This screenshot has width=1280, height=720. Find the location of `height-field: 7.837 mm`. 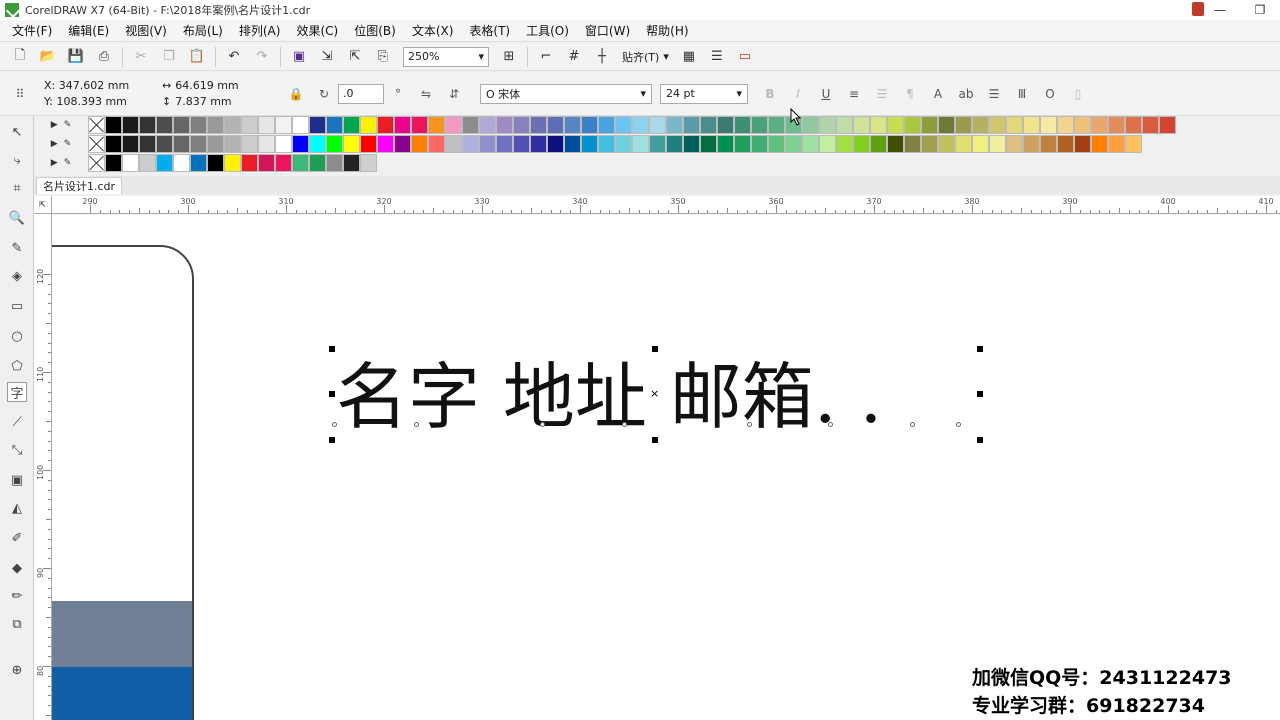

height-field: 7.837 mm is located at coordinates (203, 102).